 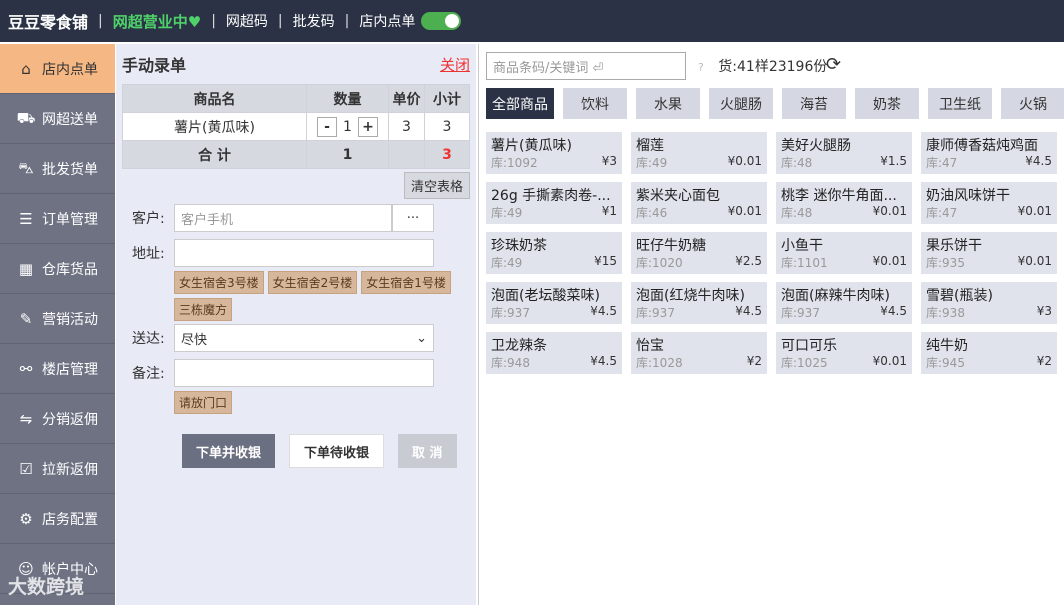 I want to click on address-tag: 女生宿舍1号楼, so click(x=406, y=282).